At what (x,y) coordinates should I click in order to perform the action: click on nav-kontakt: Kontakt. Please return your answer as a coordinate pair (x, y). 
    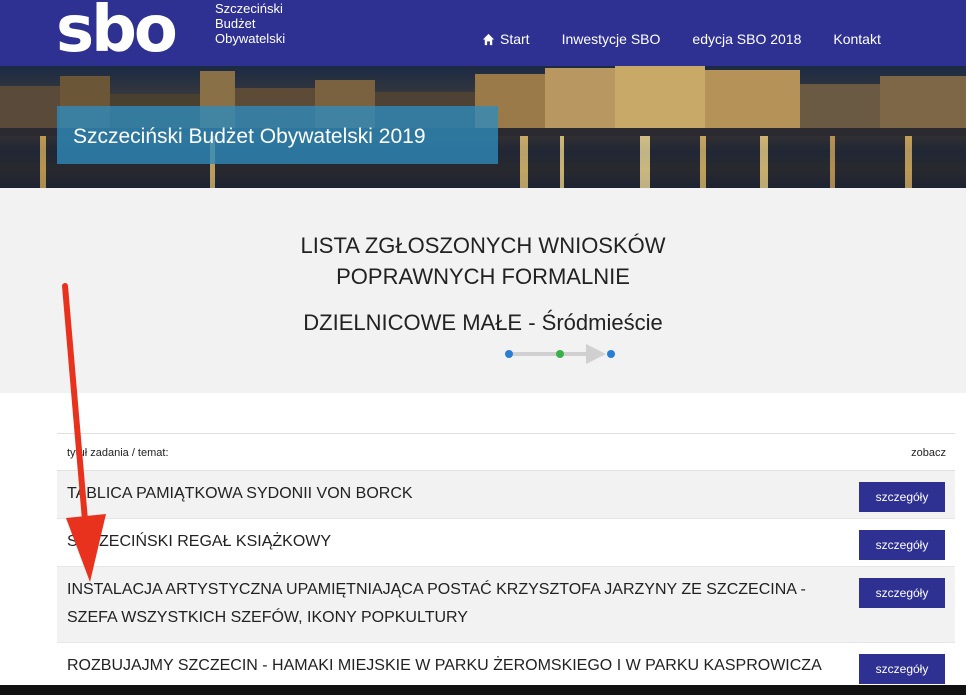
    Looking at the image, I should click on (856, 39).